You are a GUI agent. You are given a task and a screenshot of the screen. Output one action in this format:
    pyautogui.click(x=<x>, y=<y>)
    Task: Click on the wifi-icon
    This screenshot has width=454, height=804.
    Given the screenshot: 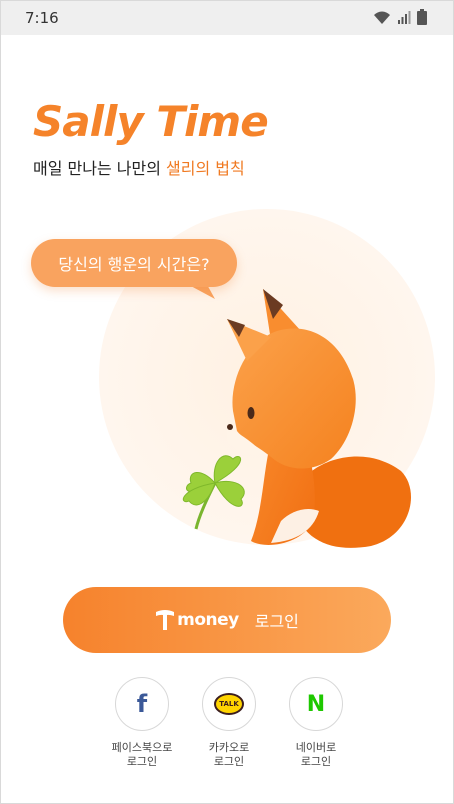 What is the action you would take?
    pyautogui.click(x=382, y=18)
    